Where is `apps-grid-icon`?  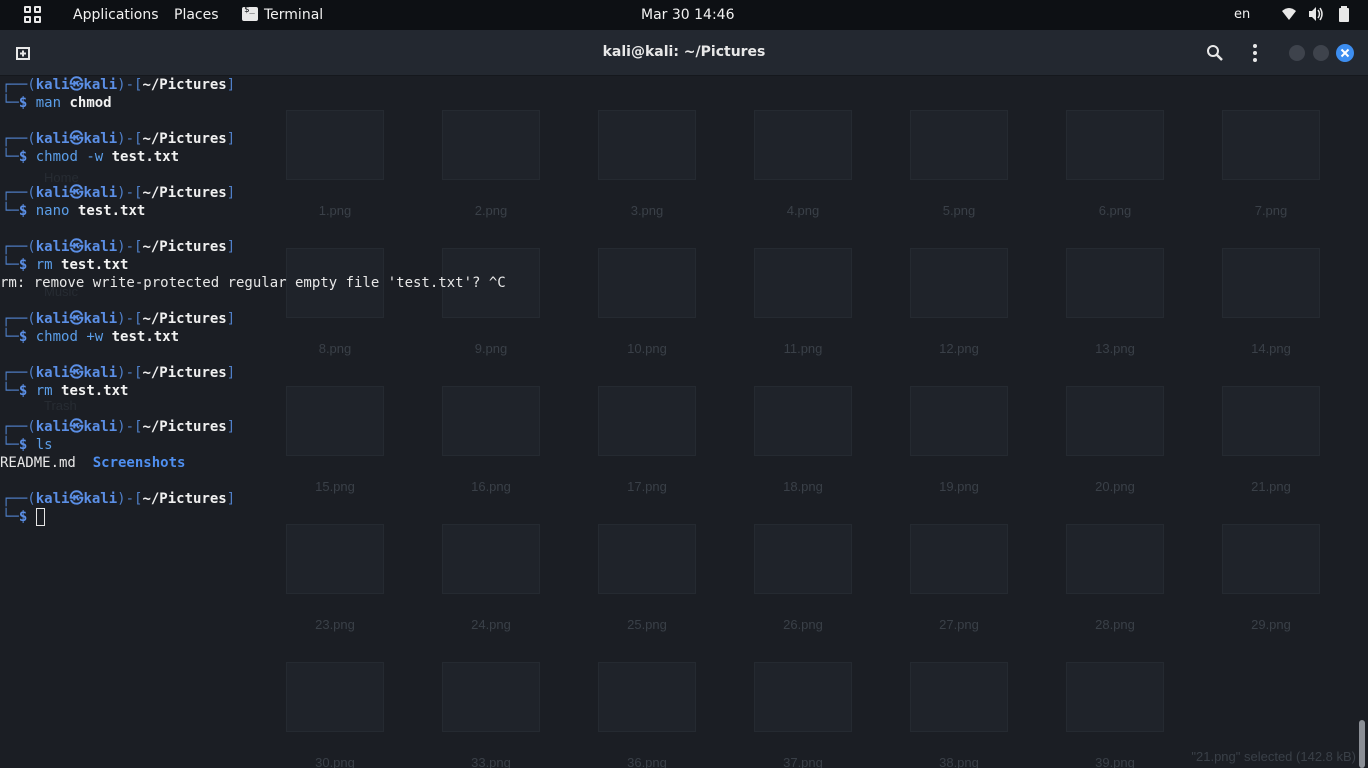 apps-grid-icon is located at coordinates (33, 15).